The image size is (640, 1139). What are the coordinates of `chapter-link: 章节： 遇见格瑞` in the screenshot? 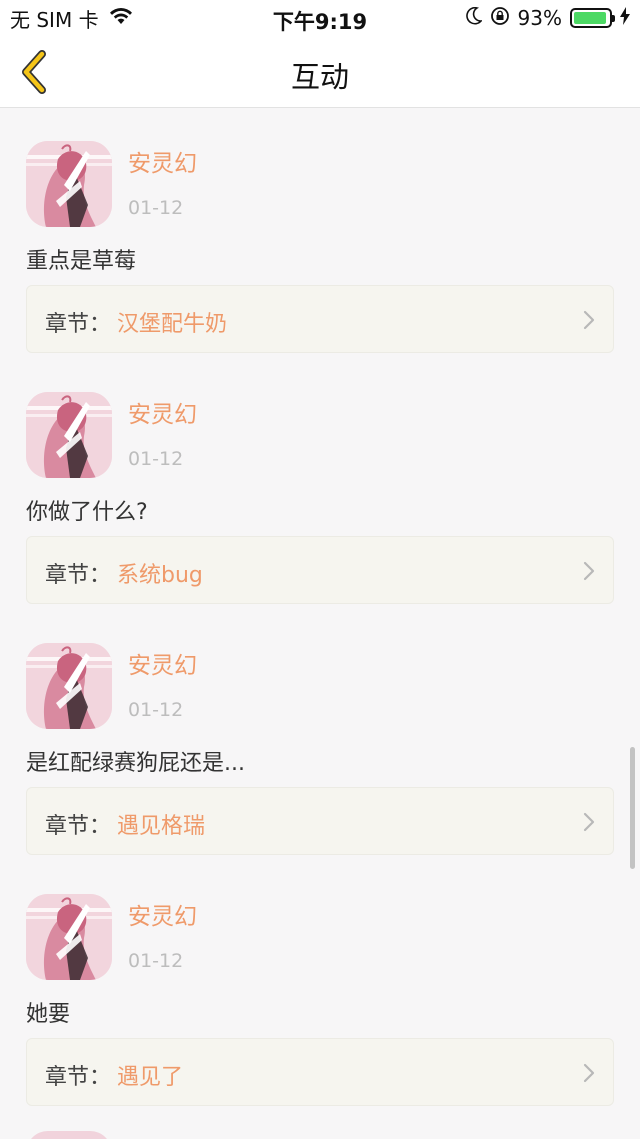 It's located at (320, 821).